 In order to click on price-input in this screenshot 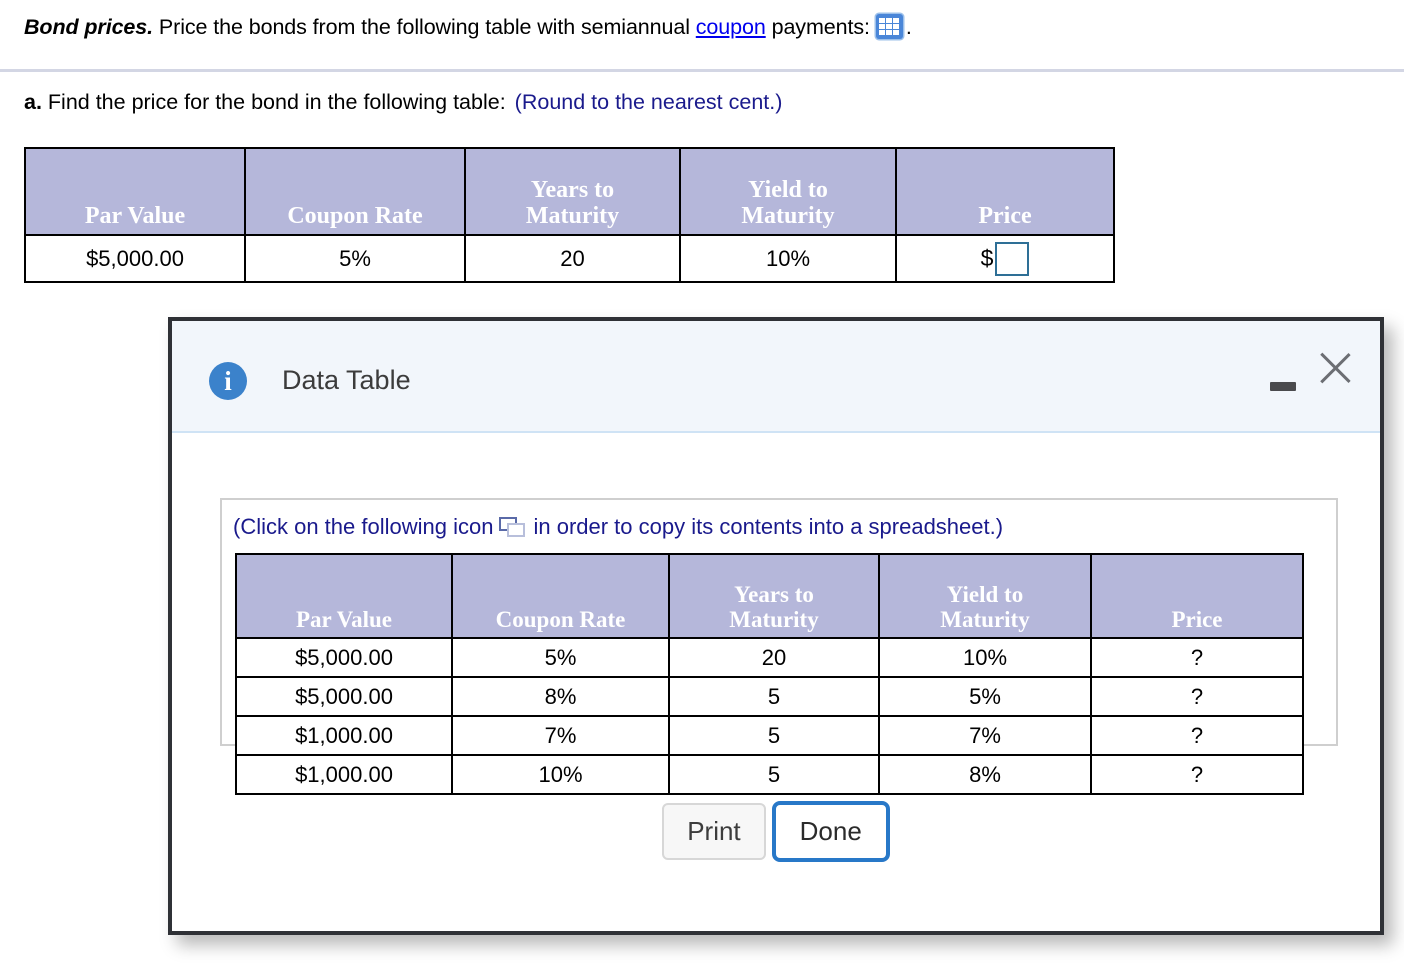, I will do `click(1012, 258)`.